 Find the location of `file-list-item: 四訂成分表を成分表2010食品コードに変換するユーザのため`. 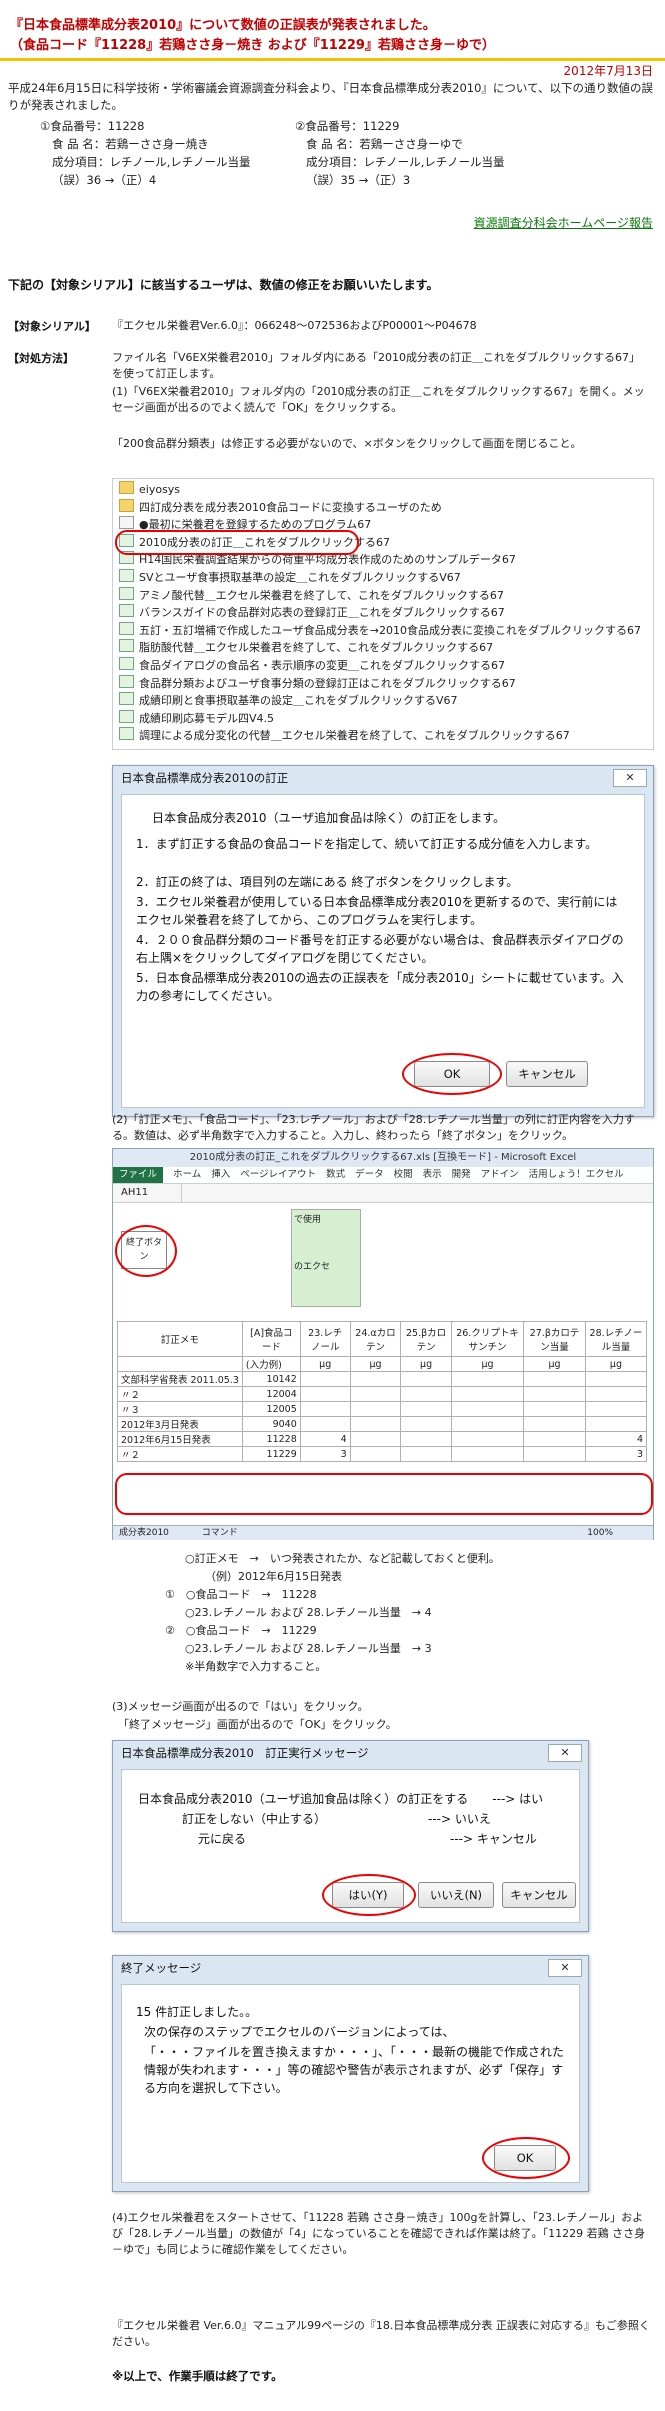

file-list-item: 四訂成分表を成分表2010食品コードに変換するユーザのため is located at coordinates (280, 507).